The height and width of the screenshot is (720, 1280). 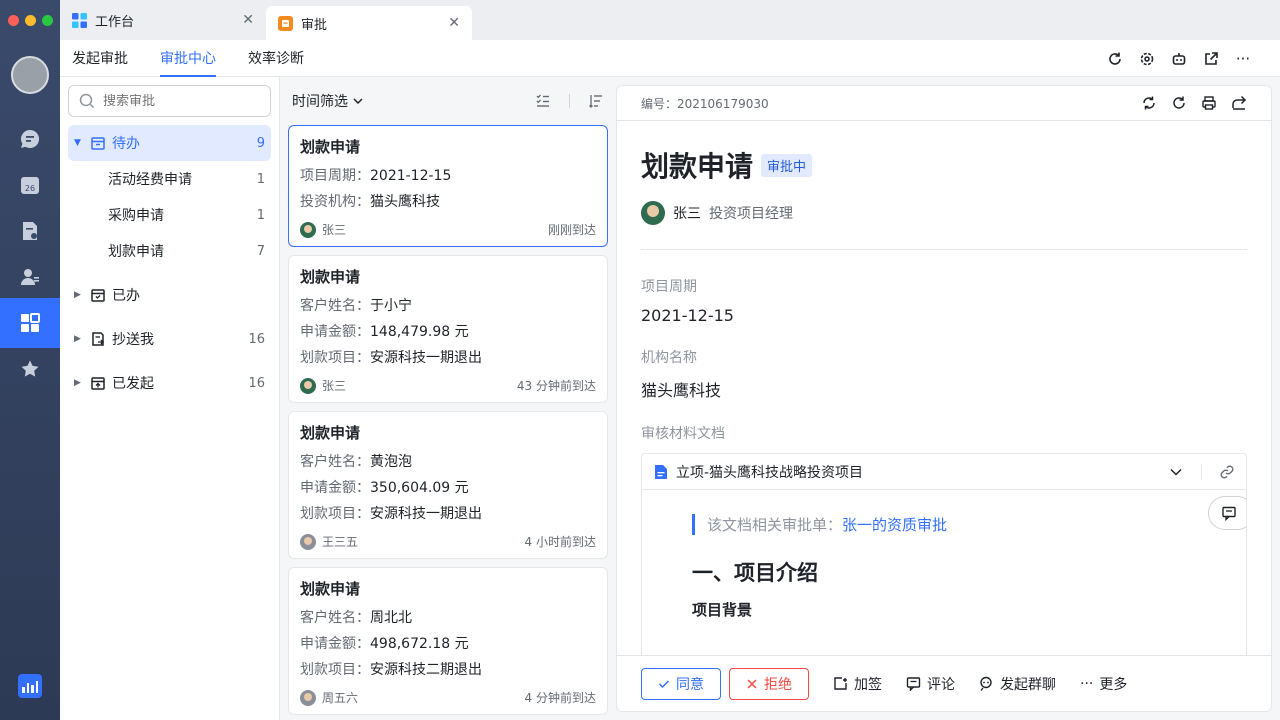 I want to click on add-sign-label: 加签, so click(x=868, y=684).